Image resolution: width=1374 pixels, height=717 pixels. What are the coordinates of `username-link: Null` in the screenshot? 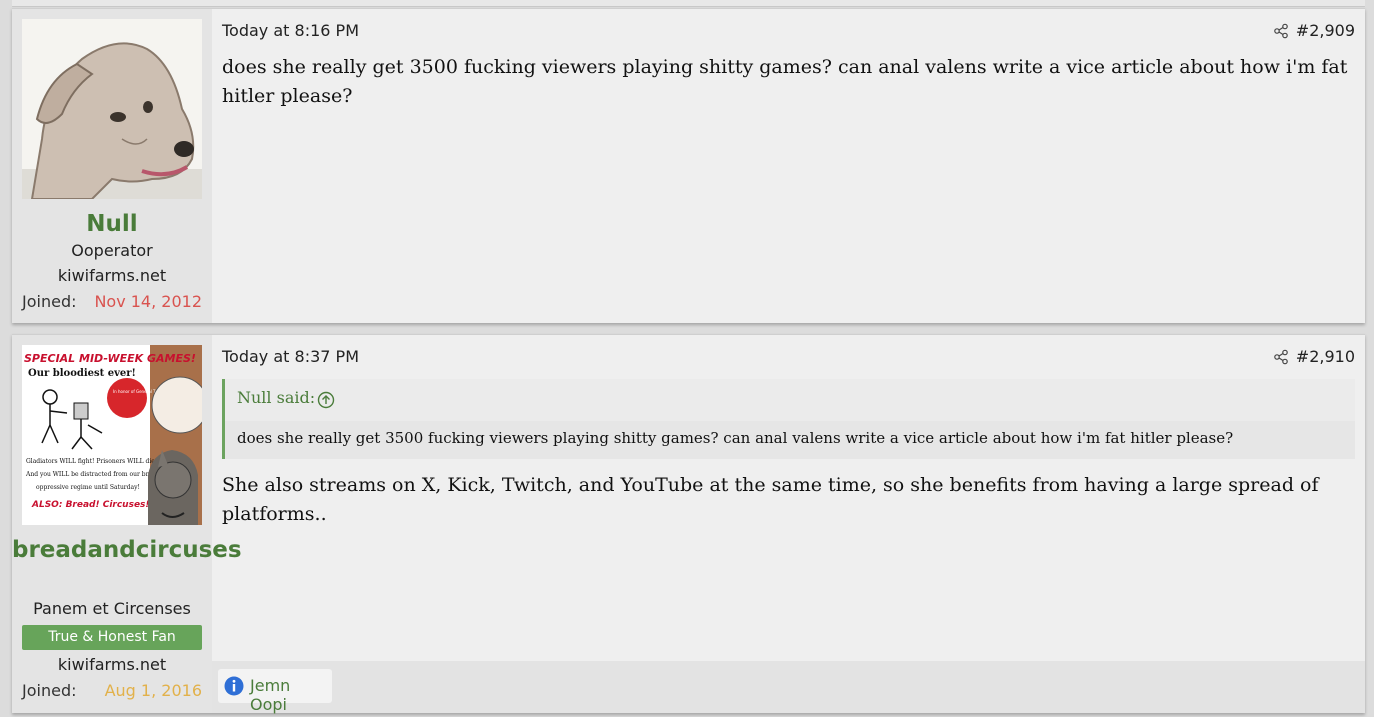 It's located at (112, 224).